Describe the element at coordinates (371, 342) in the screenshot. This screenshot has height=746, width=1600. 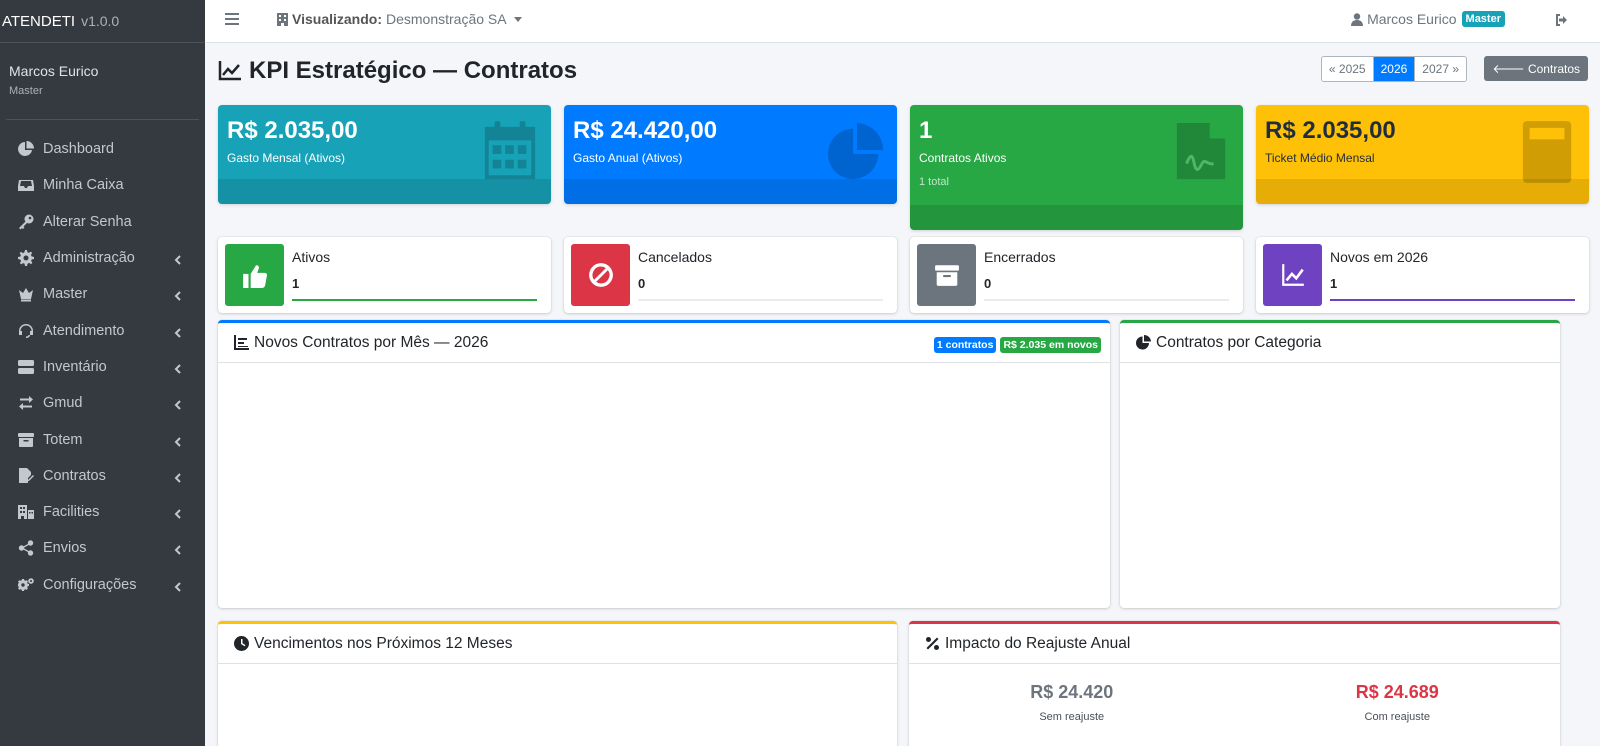
I see `card-title: Novos Contratos por Mês — 2026` at that location.